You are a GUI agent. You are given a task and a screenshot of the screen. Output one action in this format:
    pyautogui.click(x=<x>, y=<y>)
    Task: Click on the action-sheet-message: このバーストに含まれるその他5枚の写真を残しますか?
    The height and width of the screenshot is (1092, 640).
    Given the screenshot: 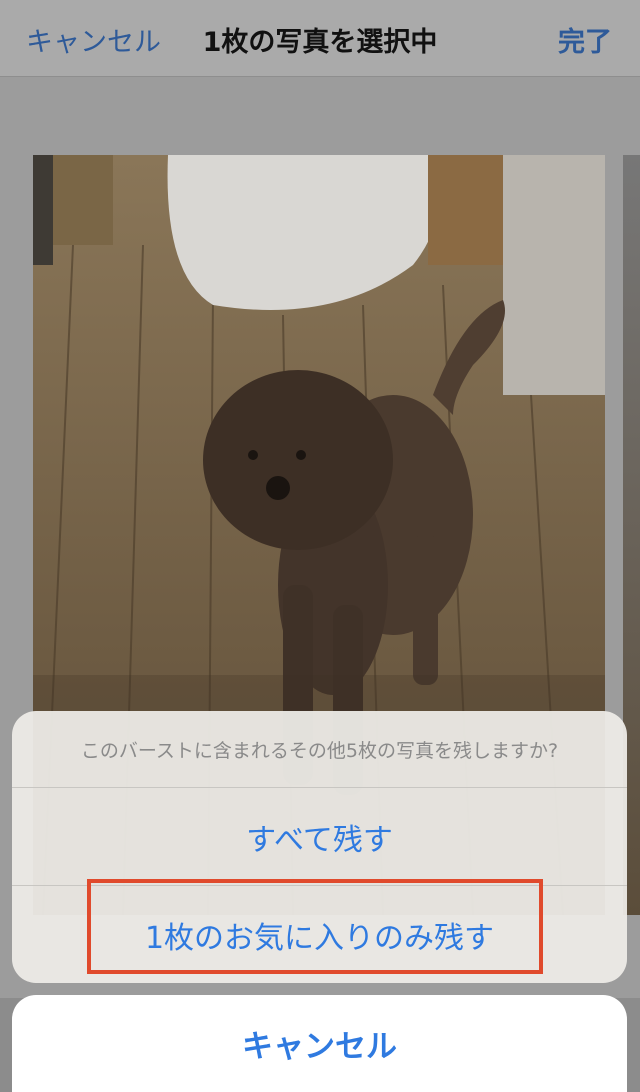 What is the action you would take?
    pyautogui.click(x=319, y=749)
    